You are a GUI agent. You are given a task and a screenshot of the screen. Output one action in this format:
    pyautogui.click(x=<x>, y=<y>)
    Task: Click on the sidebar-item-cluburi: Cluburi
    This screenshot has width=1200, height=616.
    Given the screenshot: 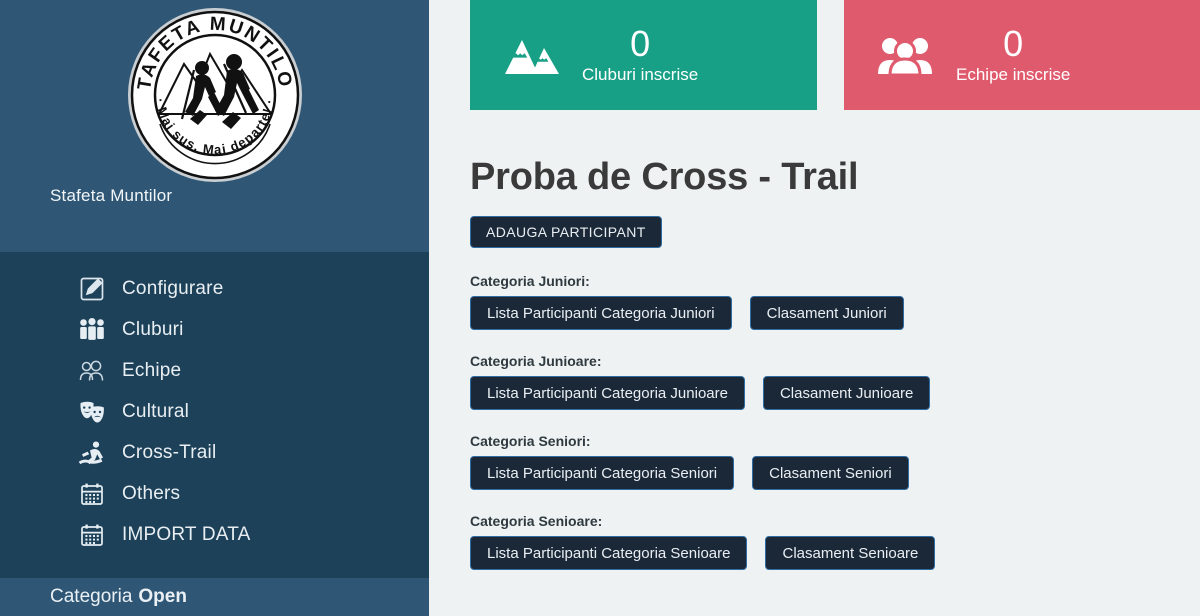 What is the action you would take?
    pyautogui.click(x=214, y=329)
    